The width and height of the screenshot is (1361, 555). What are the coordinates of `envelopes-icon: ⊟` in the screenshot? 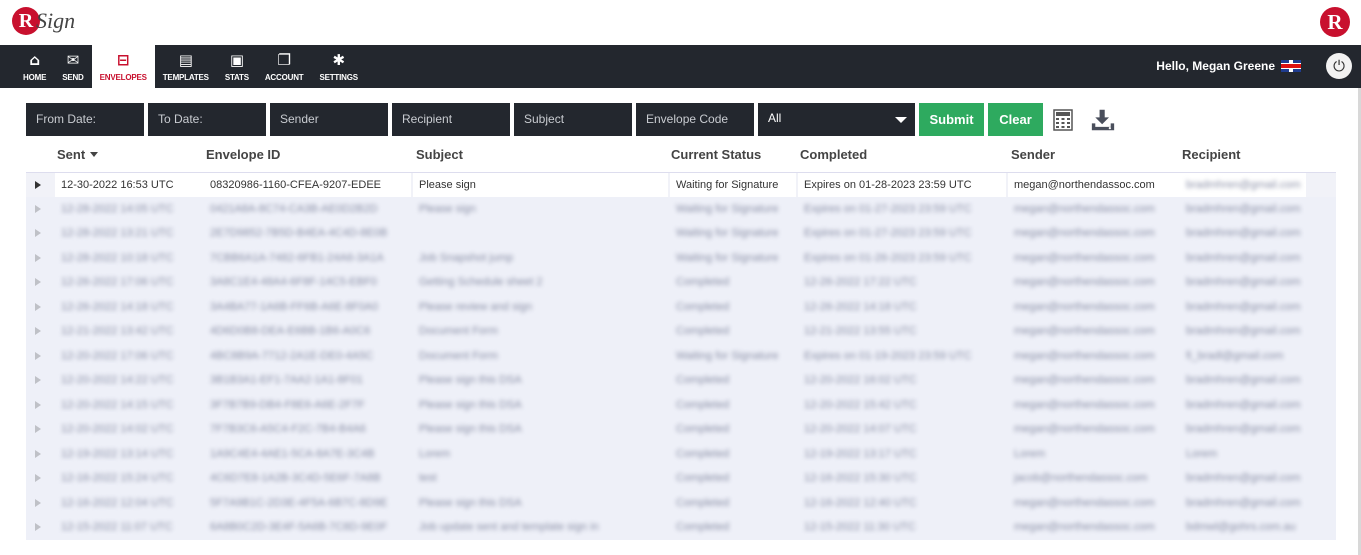 It's located at (123, 59).